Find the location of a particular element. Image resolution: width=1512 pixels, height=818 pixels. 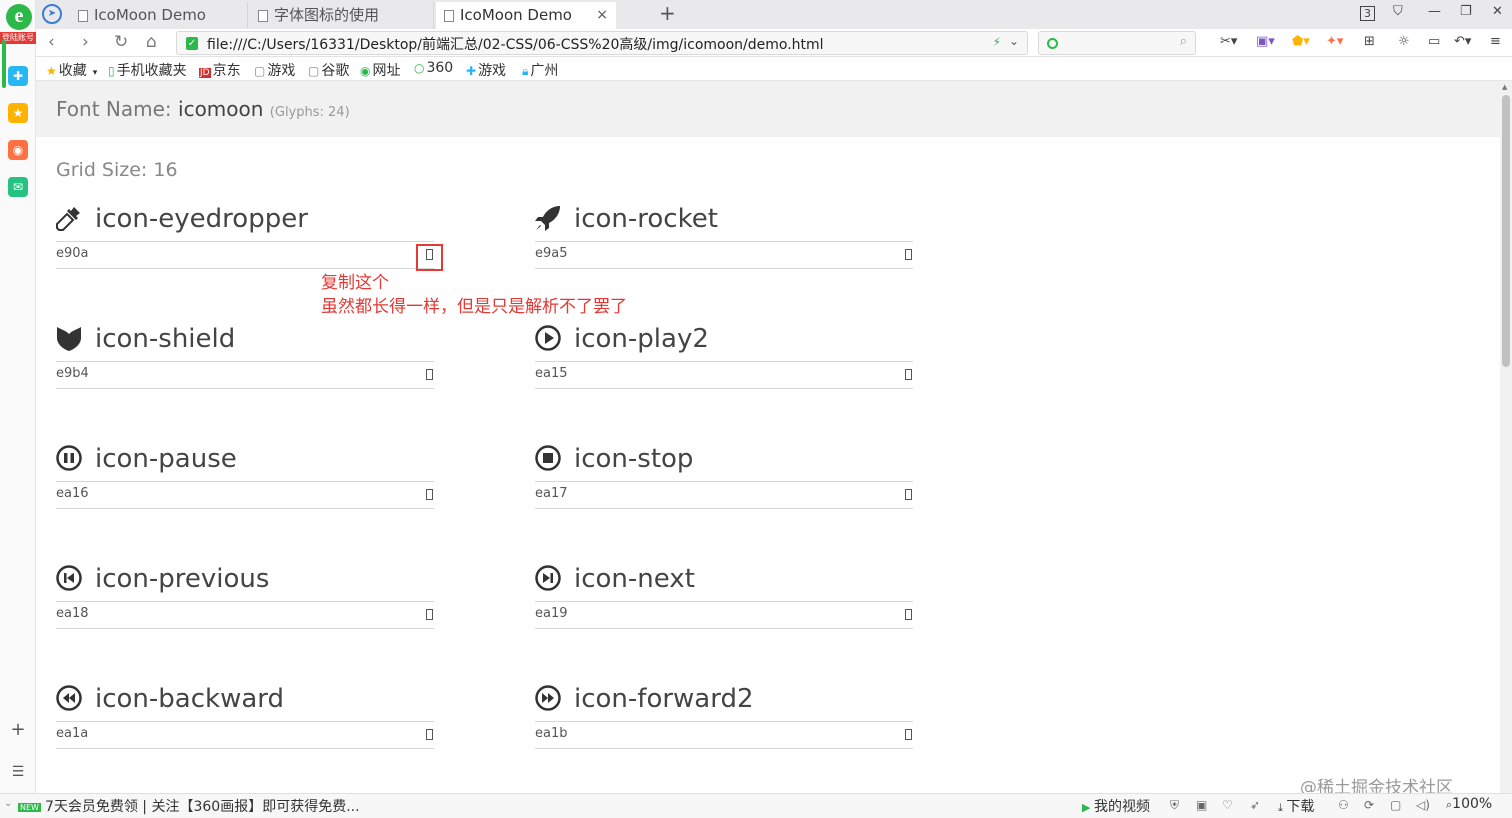

sidebar-favorites-icon: ★ is located at coordinates (18, 113).